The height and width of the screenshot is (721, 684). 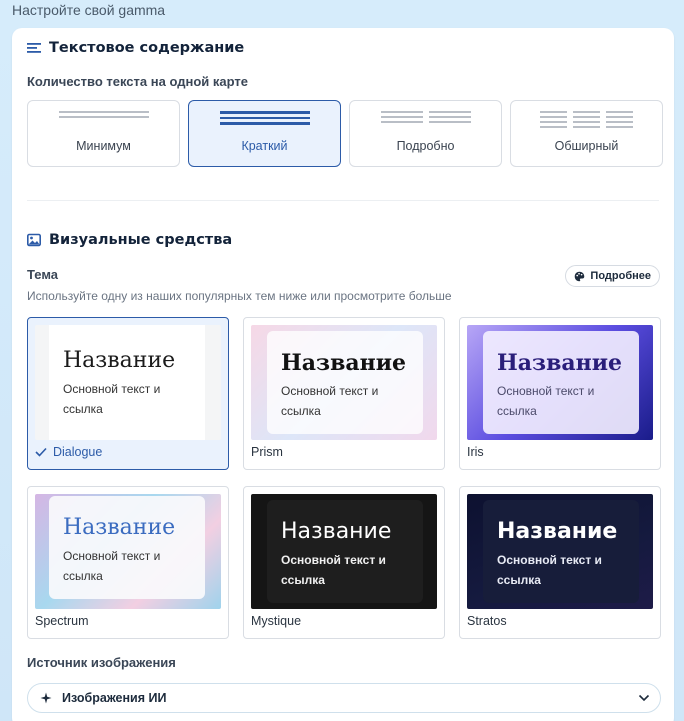 What do you see at coordinates (43, 274) in the screenshot?
I see `theme-label: Тема` at bounding box center [43, 274].